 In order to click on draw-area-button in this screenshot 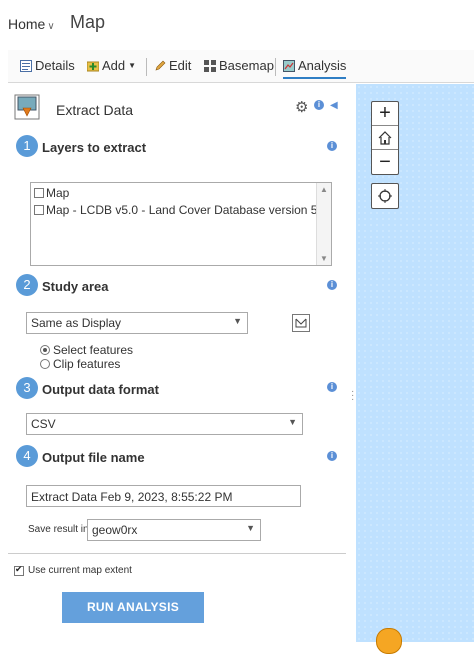, I will do `click(301, 323)`.